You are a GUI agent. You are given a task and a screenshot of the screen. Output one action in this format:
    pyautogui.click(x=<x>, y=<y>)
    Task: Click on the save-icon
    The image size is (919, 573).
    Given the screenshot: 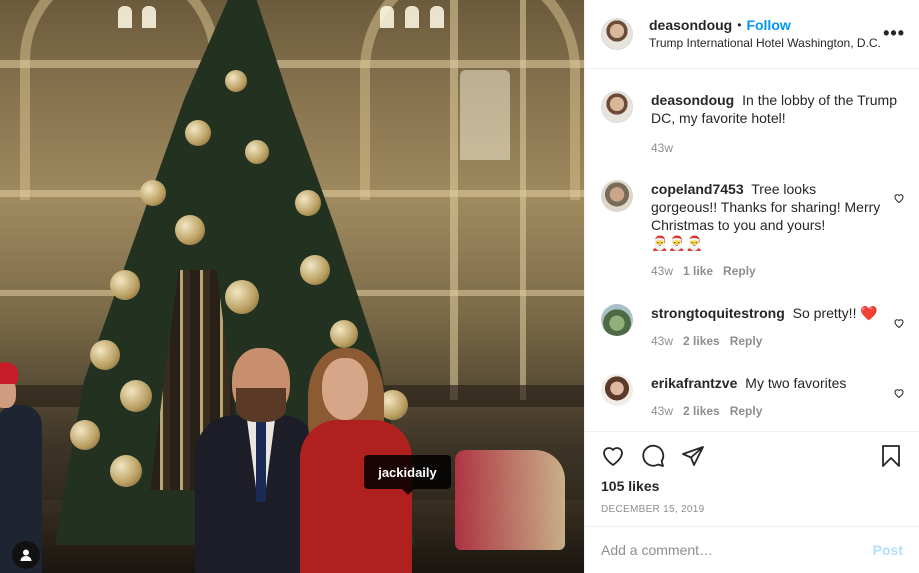 What is the action you would take?
    pyautogui.click(x=891, y=456)
    